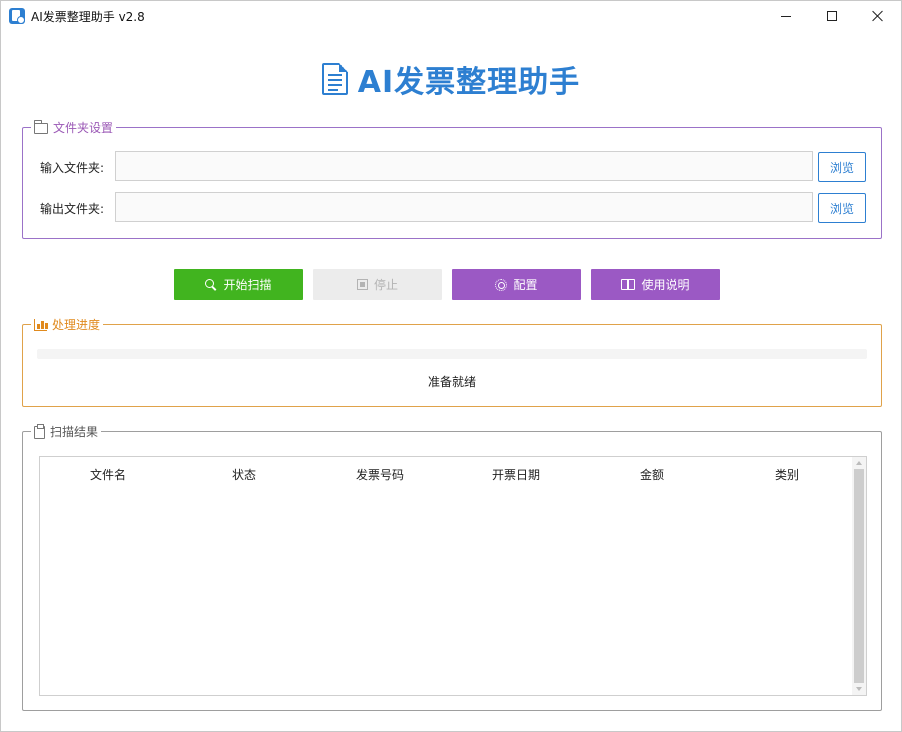  Describe the element at coordinates (452, 362) in the screenshot. I see `progress-group: 处理进度 准备就绪` at that location.